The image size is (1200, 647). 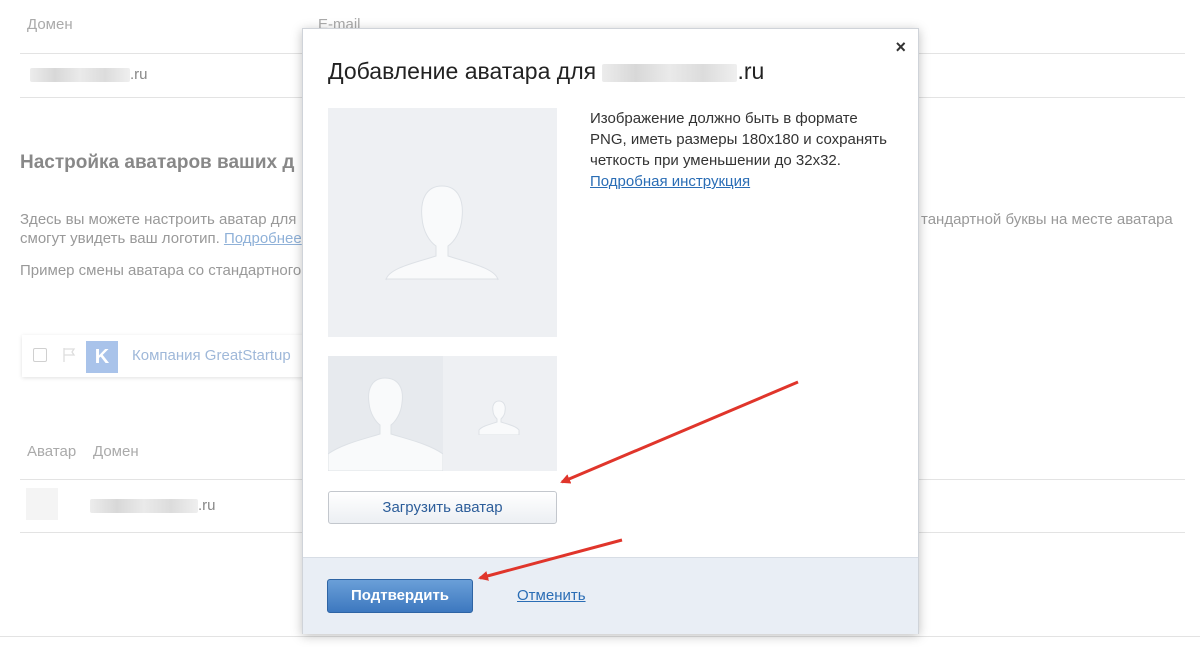 I want to click on details-link: Подробнее, so click(x=263, y=238).